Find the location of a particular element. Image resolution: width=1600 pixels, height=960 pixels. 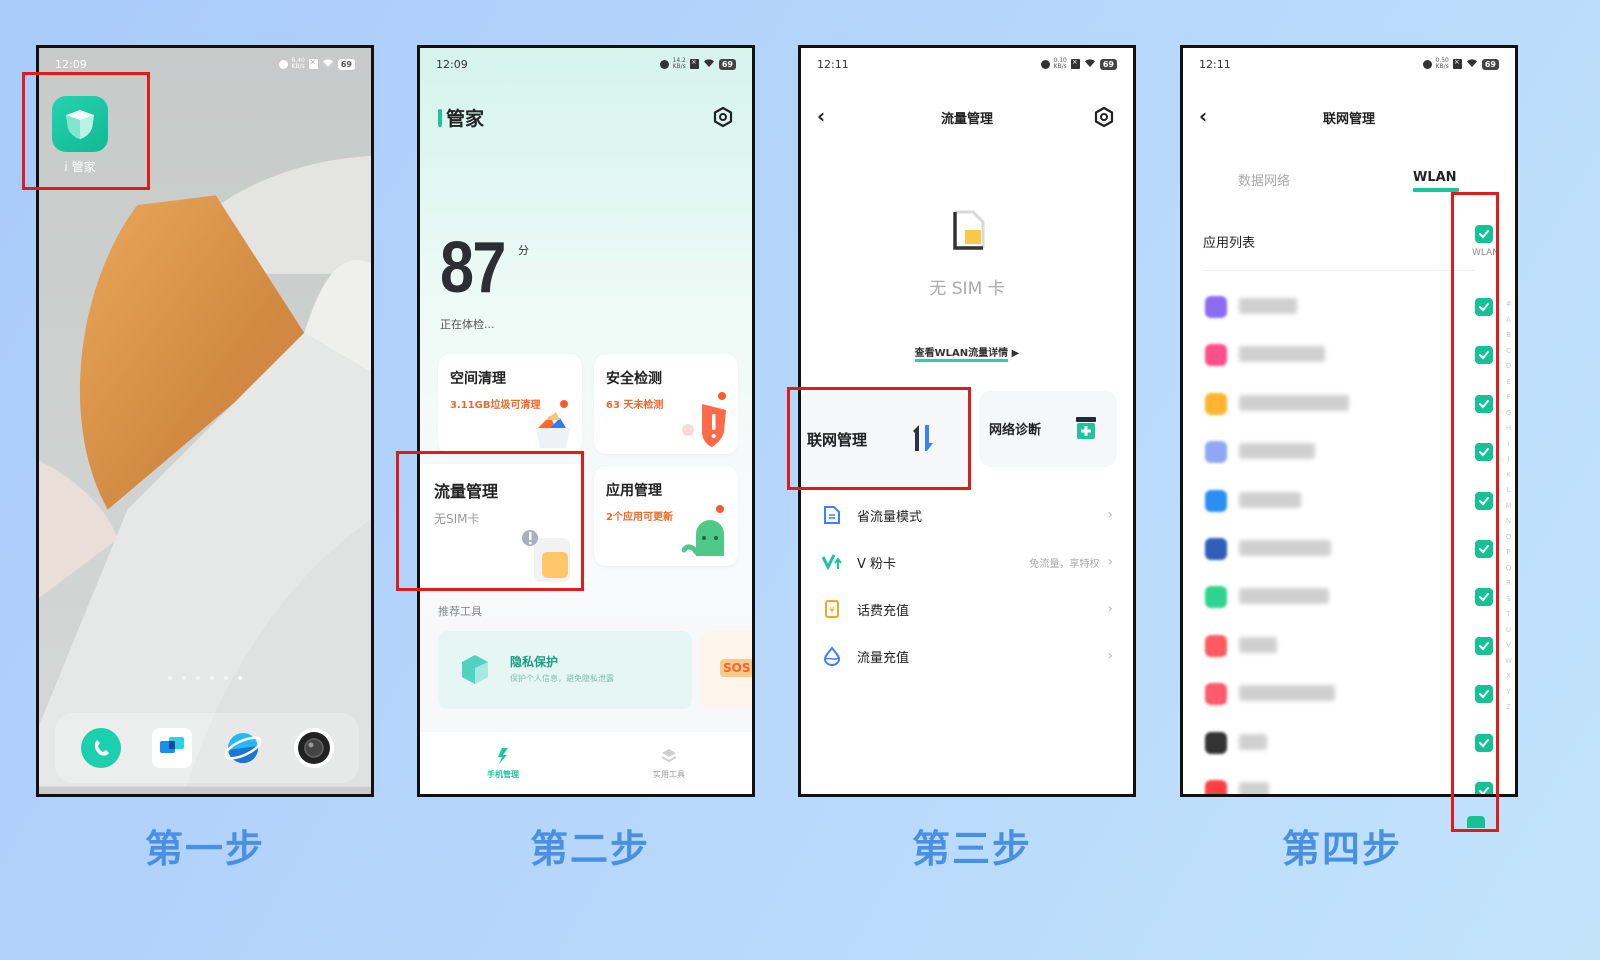

list-item-v-fan-card: V 粉卡 免流量，享特权 › is located at coordinates (967, 562).